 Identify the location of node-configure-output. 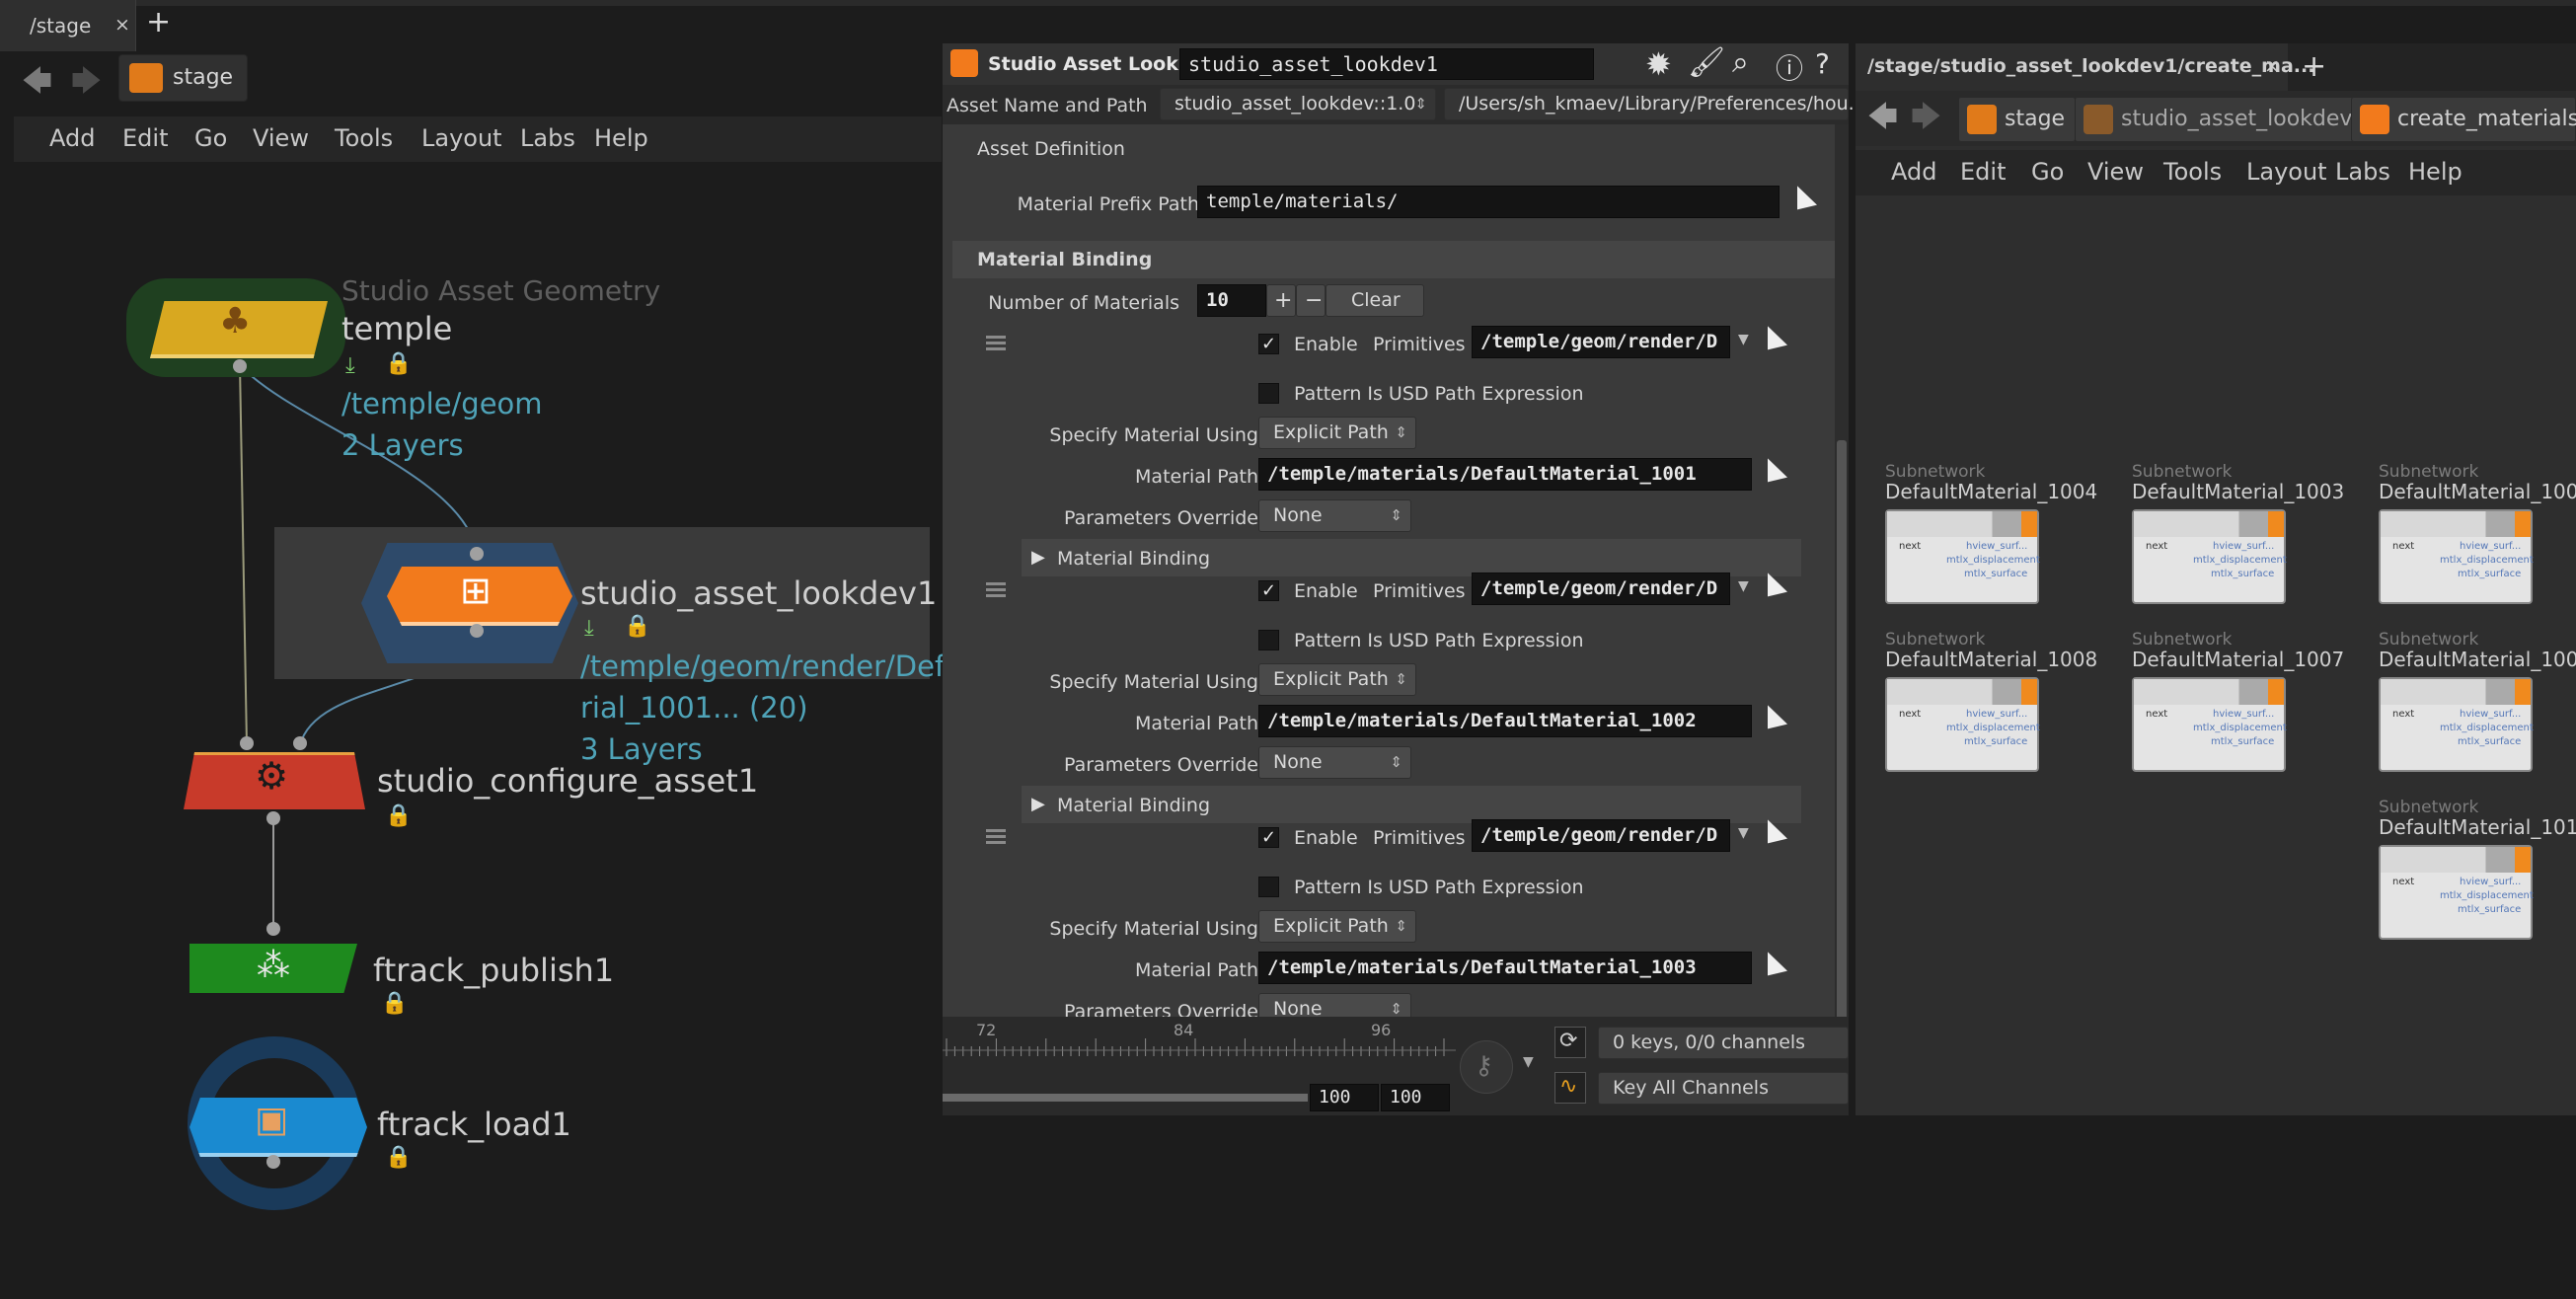
(273, 818).